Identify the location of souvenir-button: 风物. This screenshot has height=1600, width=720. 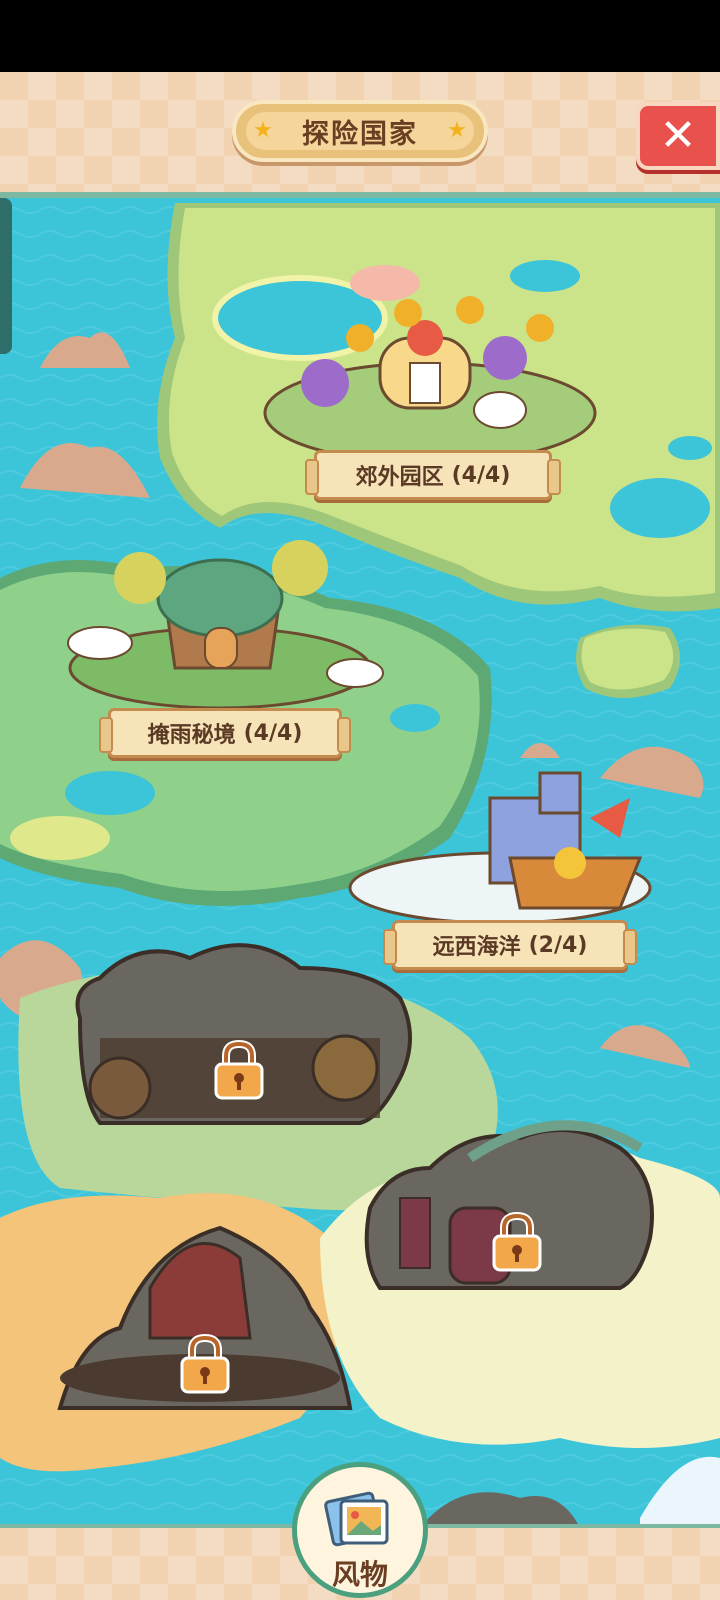
(360, 1530).